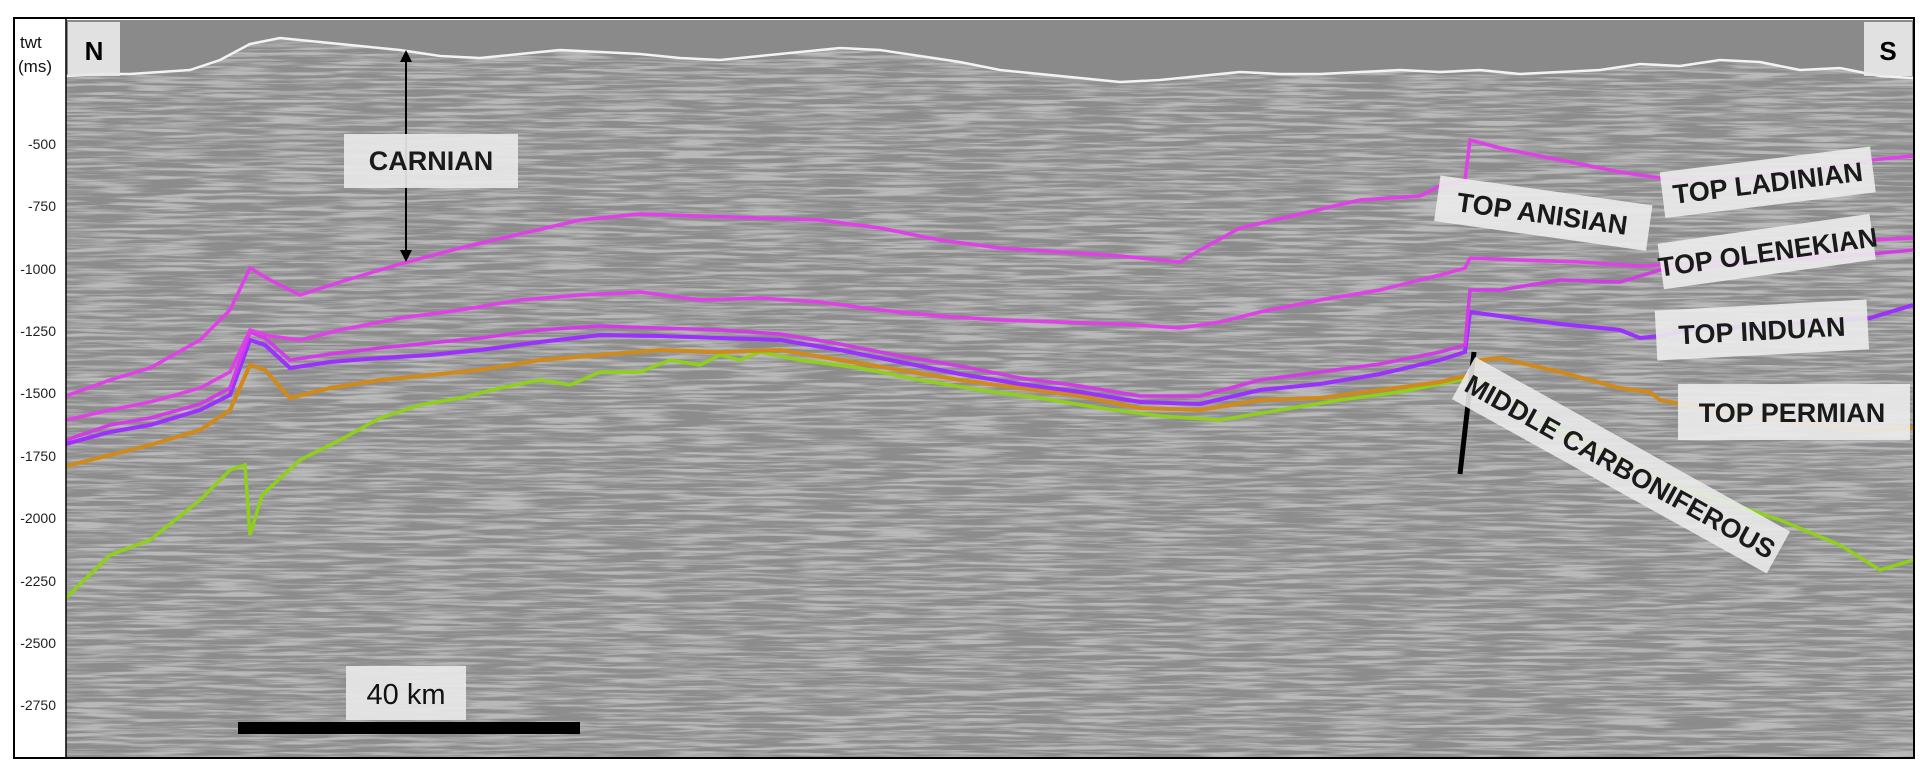  Describe the element at coordinates (38, 393) in the screenshot. I see `tick-label: -1500` at that location.